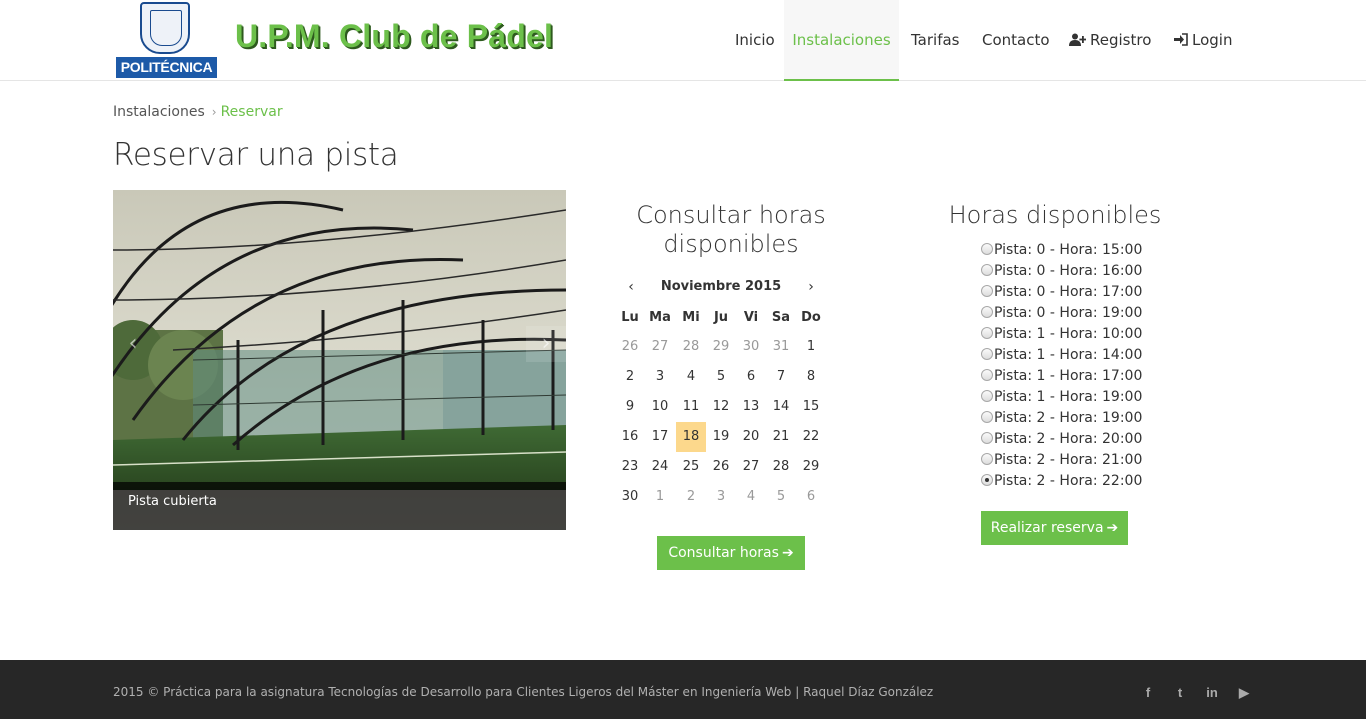  Describe the element at coordinates (1061, 460) in the screenshot. I see `hour-slot-option: Pista: 2 - Hora: 21:00` at that location.